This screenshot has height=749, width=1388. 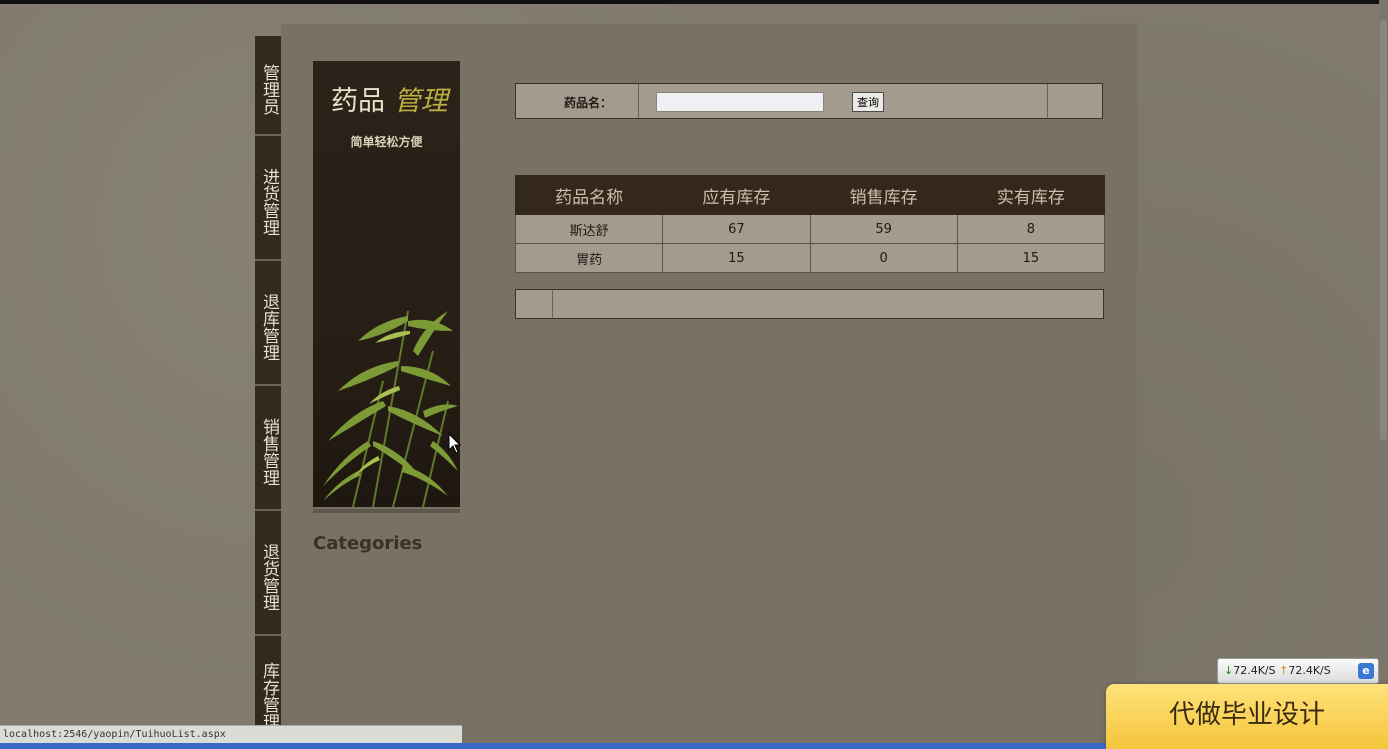 I want to click on browser-e-icon: e, so click(x=1366, y=671).